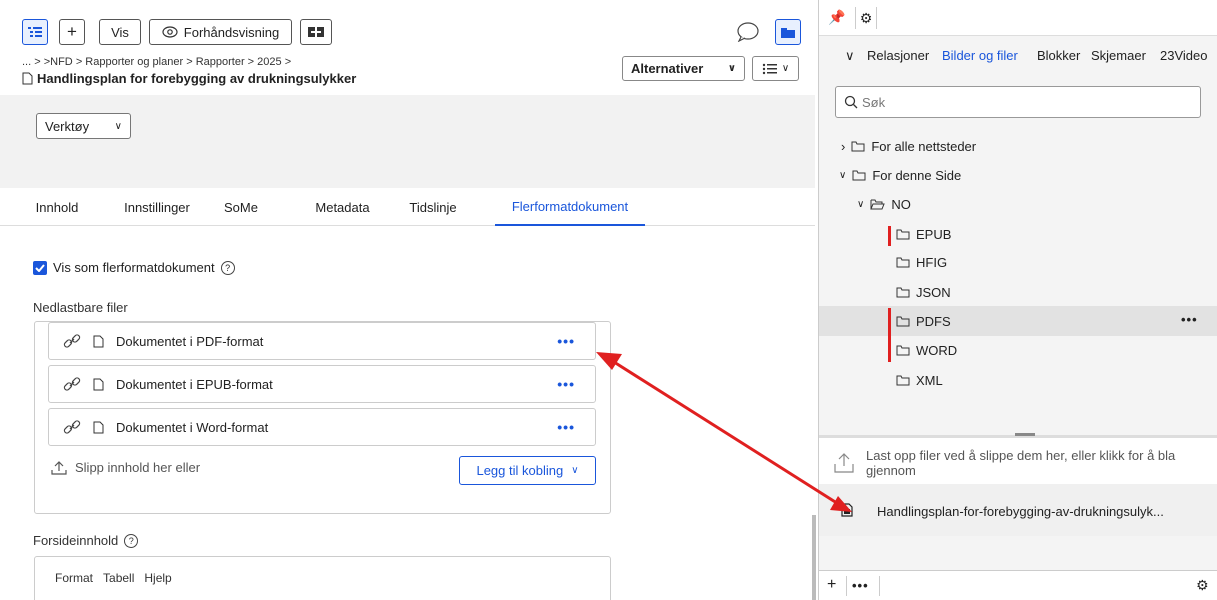 This screenshot has height=600, width=1217. I want to click on tab-relasjoner: Relasjoner, so click(898, 55).